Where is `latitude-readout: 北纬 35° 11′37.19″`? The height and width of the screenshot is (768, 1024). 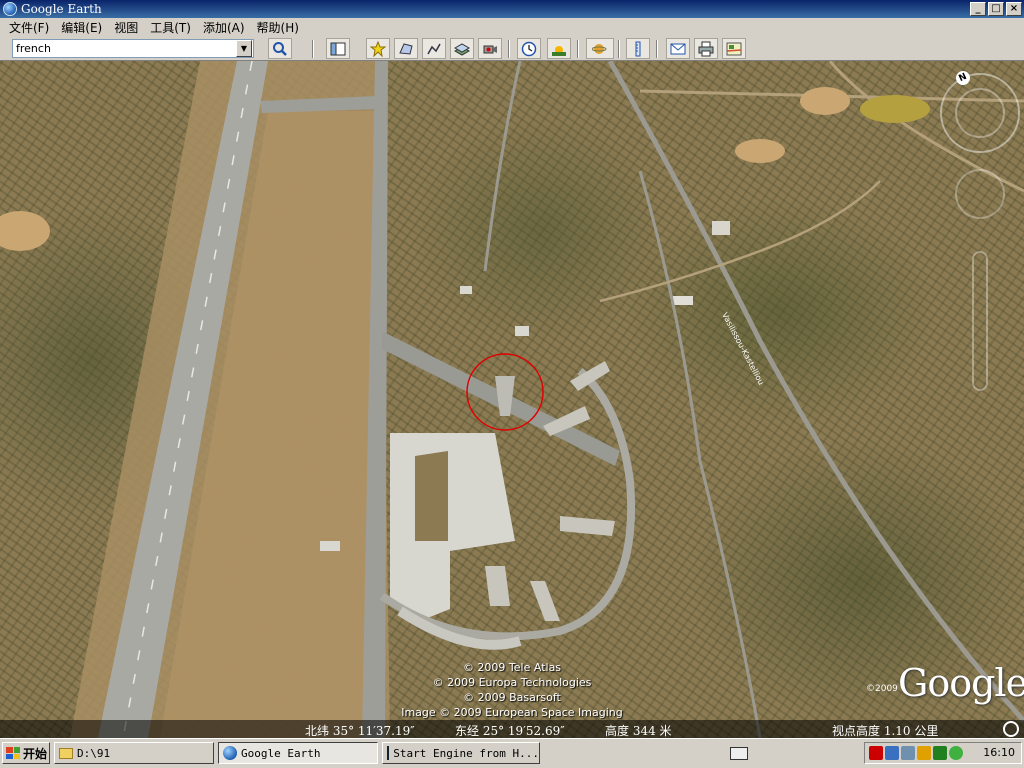
latitude-readout: 北纬 35° 11′37.19″ is located at coordinates (360, 731).